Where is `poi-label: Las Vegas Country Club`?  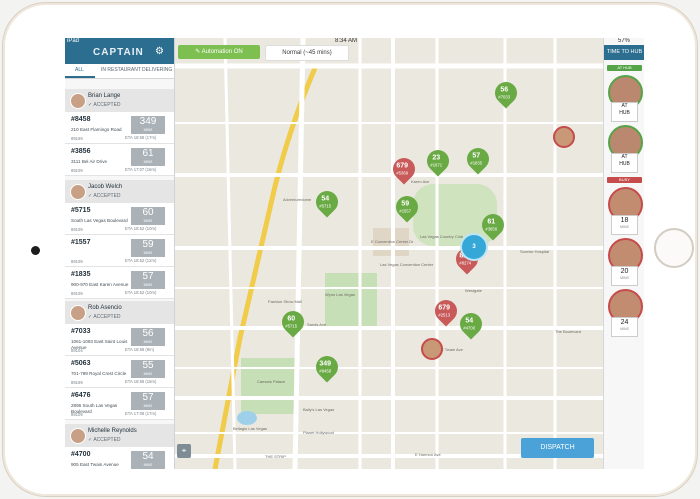 poi-label: Las Vegas Country Club is located at coordinates (442, 236).